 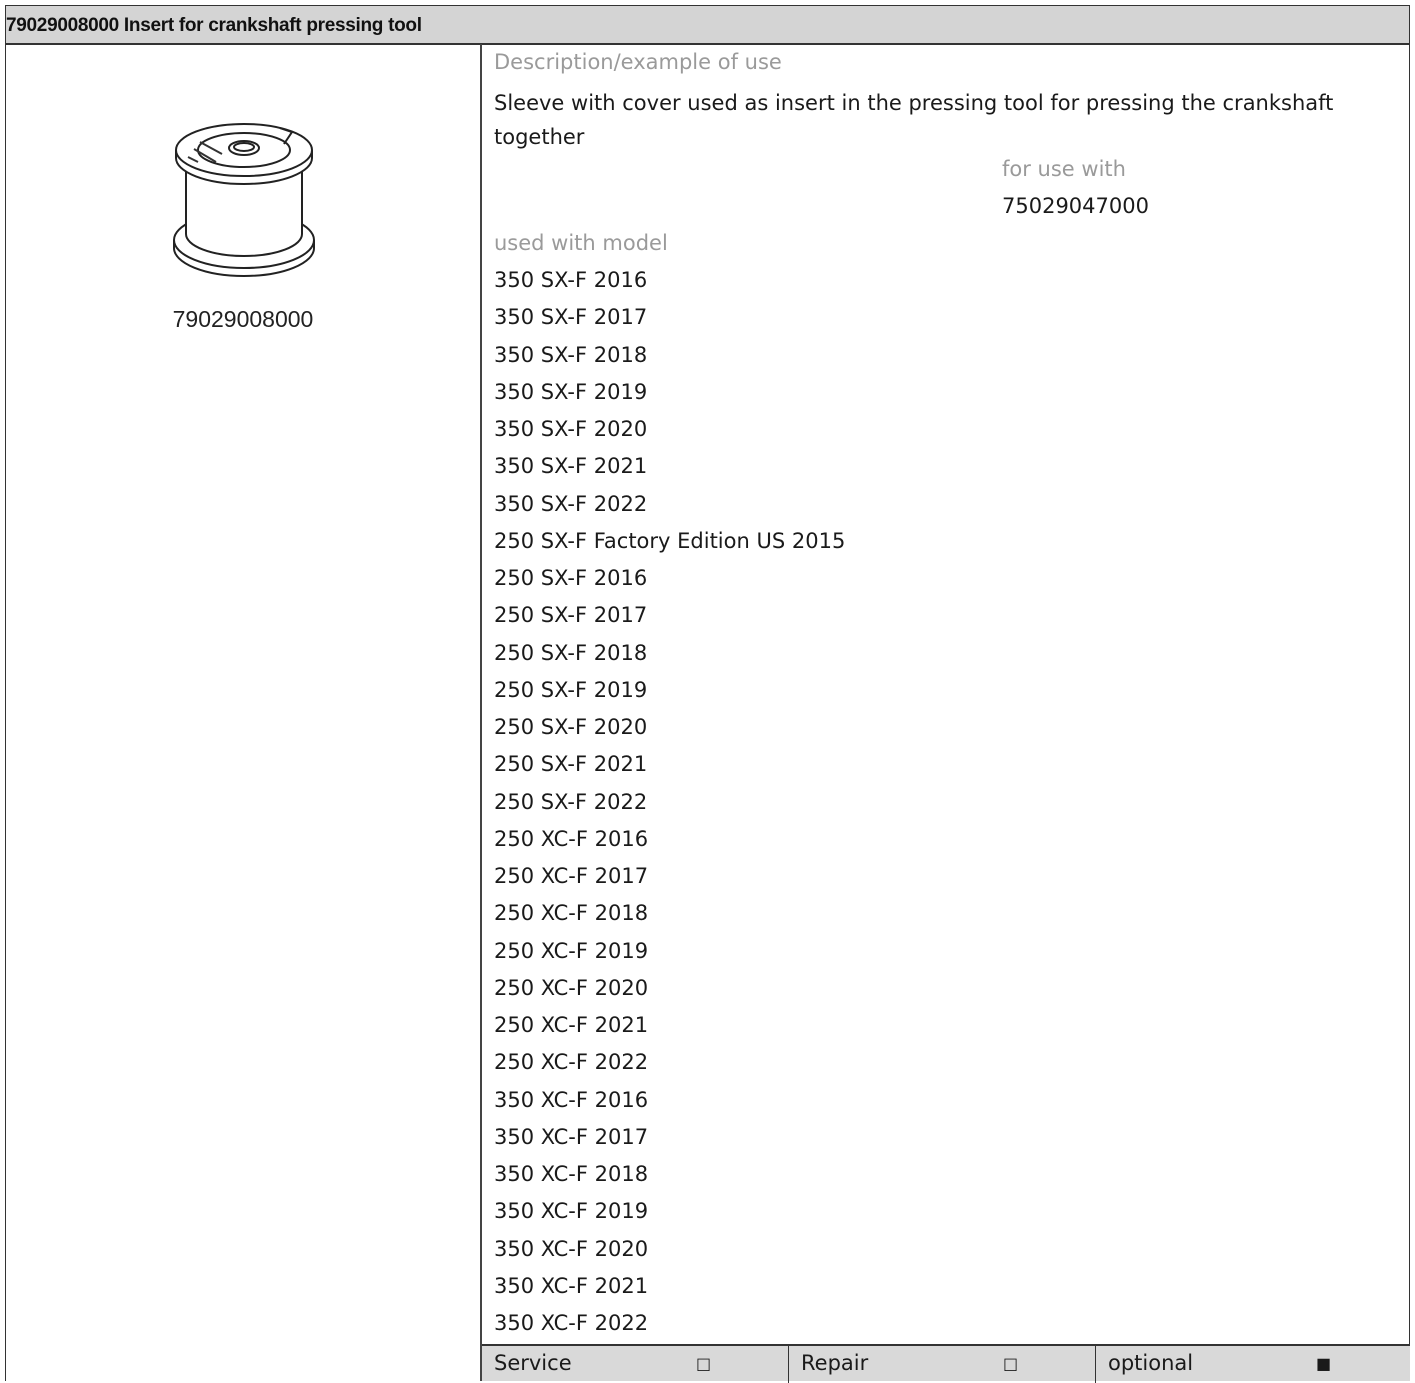 What do you see at coordinates (1064, 169) in the screenshot?
I see `for-use-with-label: for use with` at bounding box center [1064, 169].